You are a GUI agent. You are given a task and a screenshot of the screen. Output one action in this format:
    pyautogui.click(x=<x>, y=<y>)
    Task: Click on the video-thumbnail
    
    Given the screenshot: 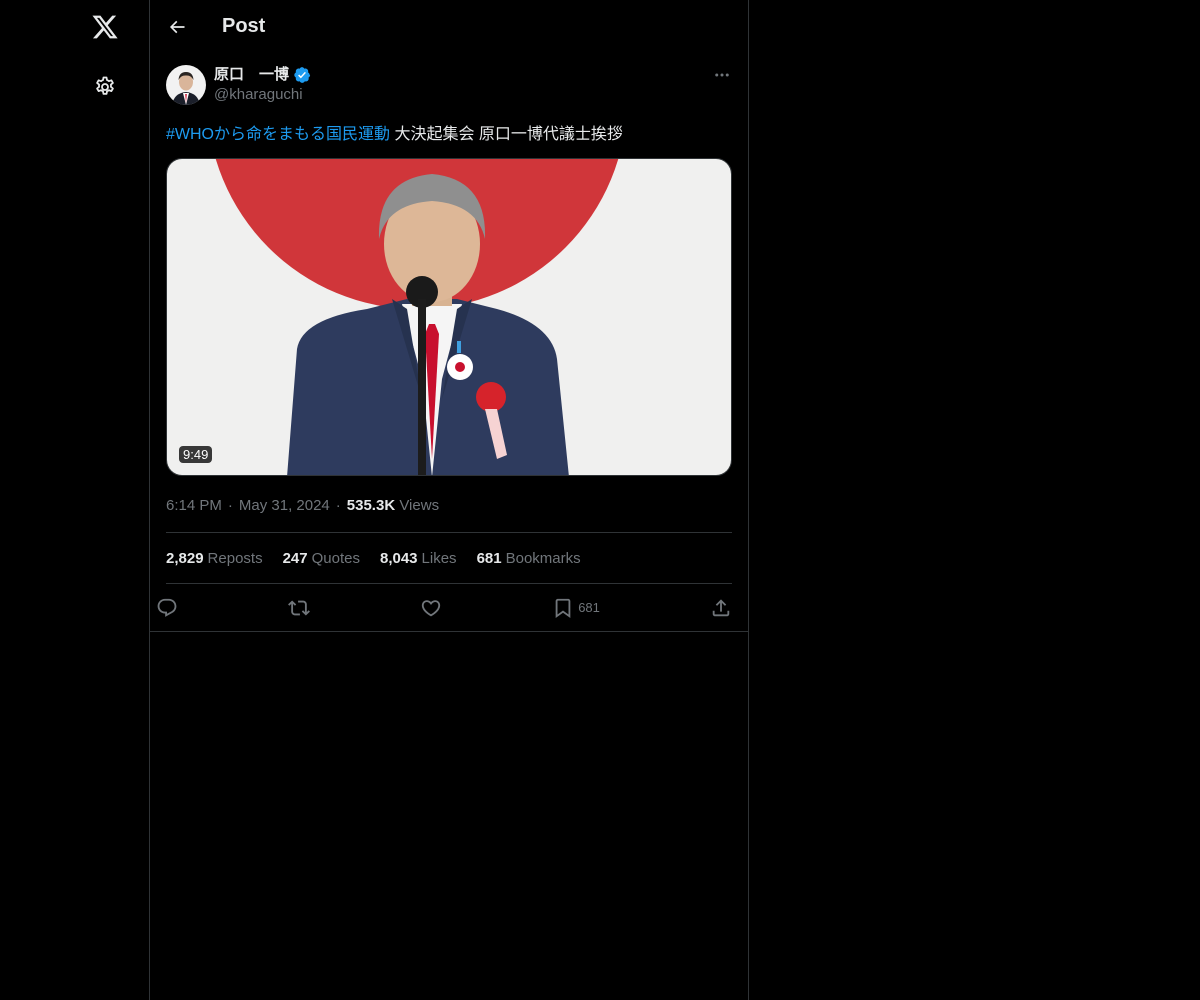 What is the action you would take?
    pyautogui.click(x=449, y=317)
    